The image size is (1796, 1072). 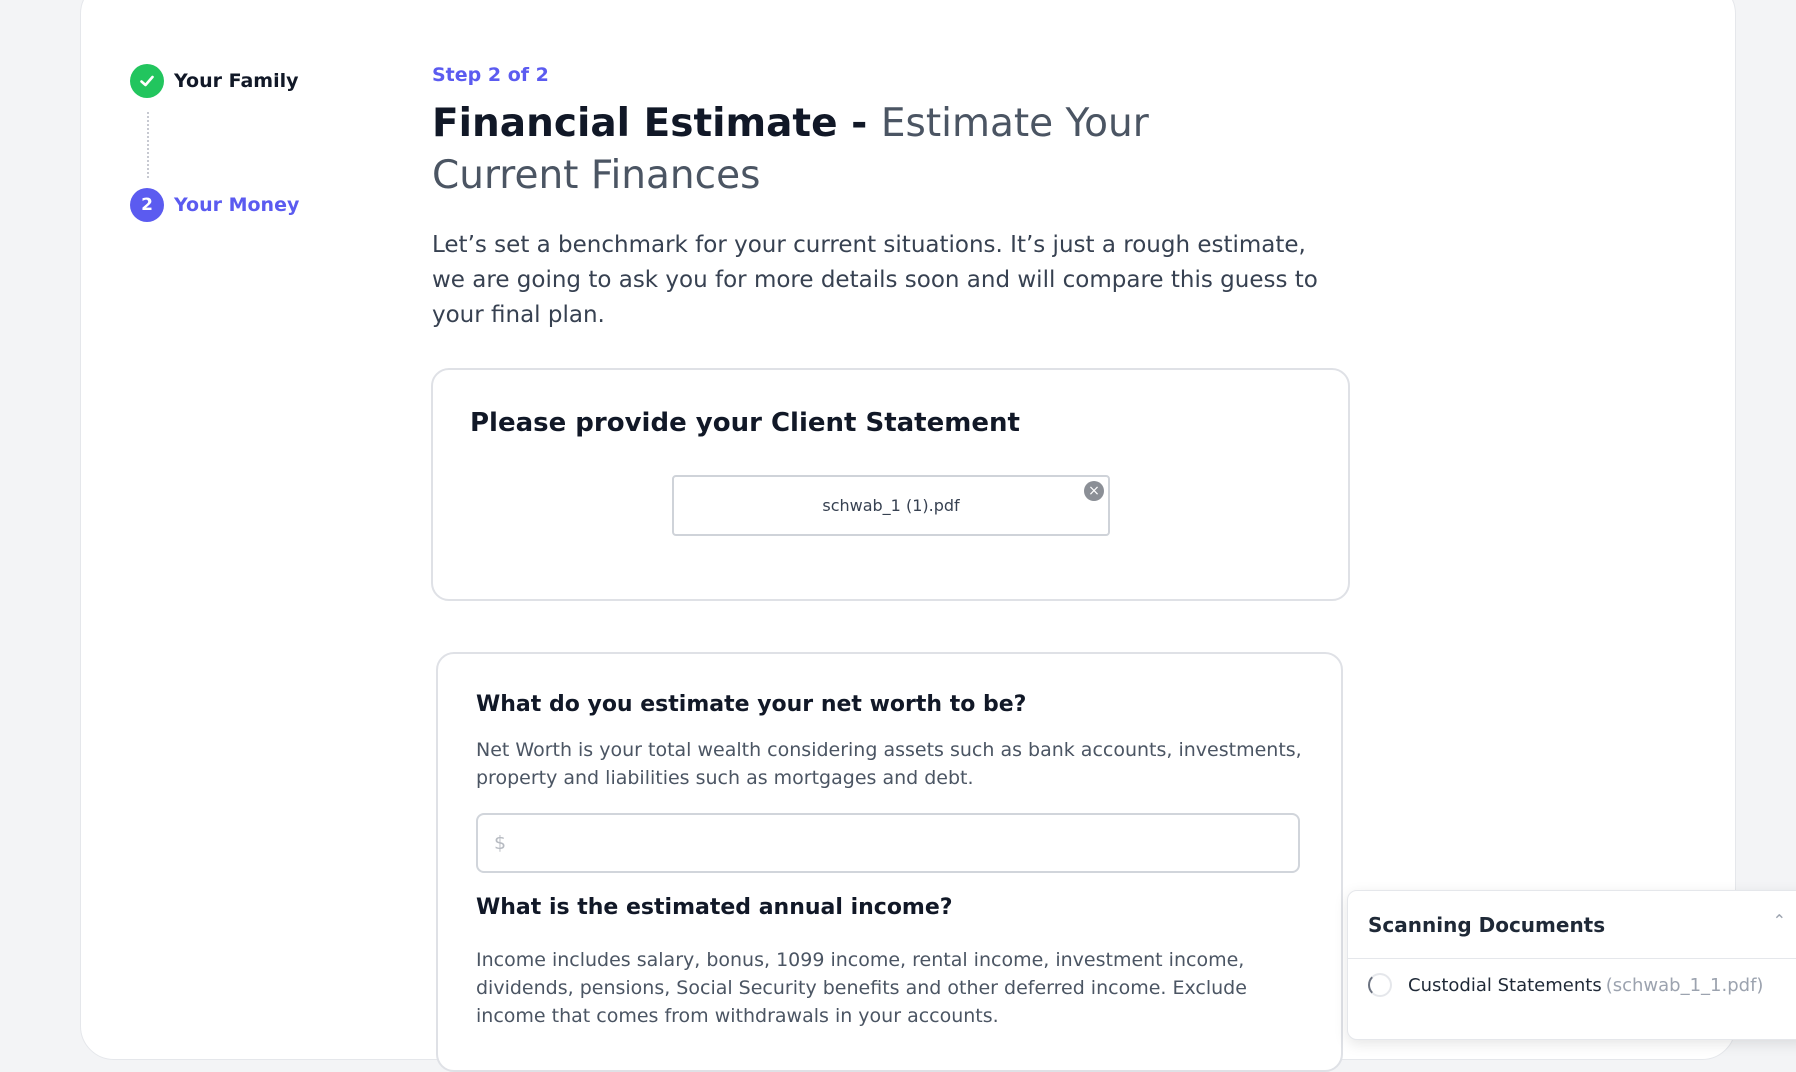 I want to click on step-your-family: Your Family, so click(x=214, y=81).